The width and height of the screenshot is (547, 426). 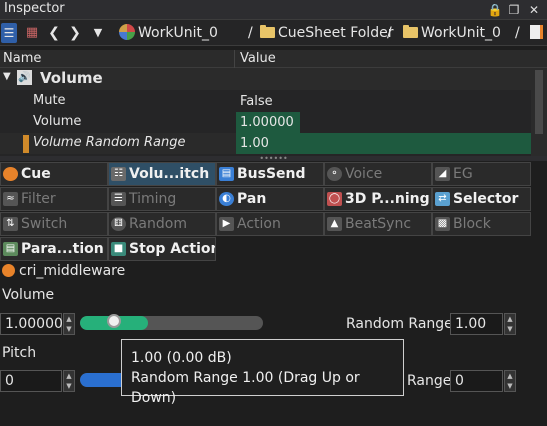 I want to click on volume-stepper: ▲ ▼, so click(x=69, y=324).